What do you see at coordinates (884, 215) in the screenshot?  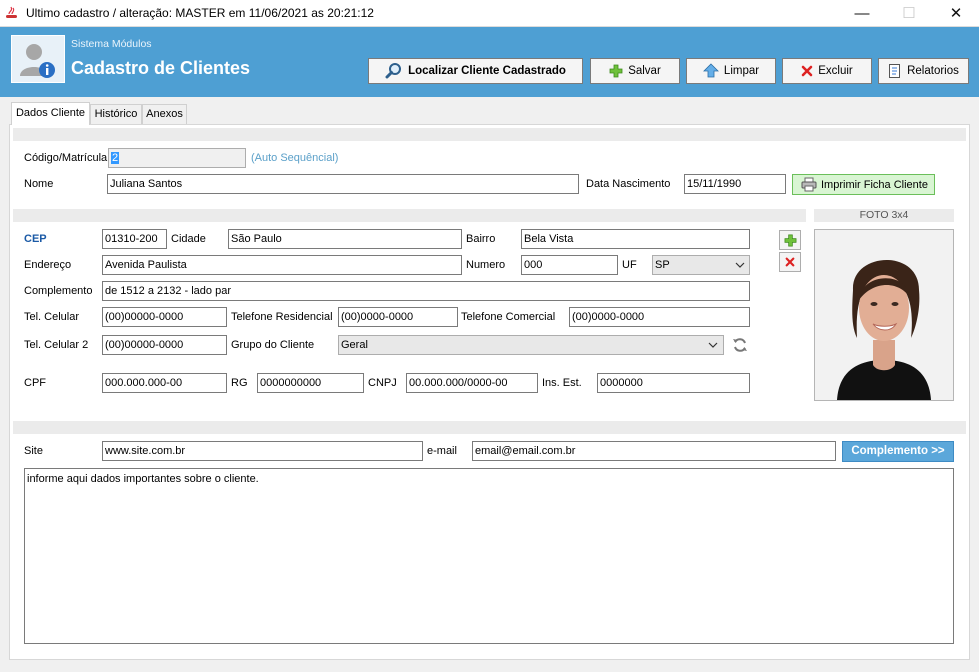 I see `foto-label: FOTO 3x4` at bounding box center [884, 215].